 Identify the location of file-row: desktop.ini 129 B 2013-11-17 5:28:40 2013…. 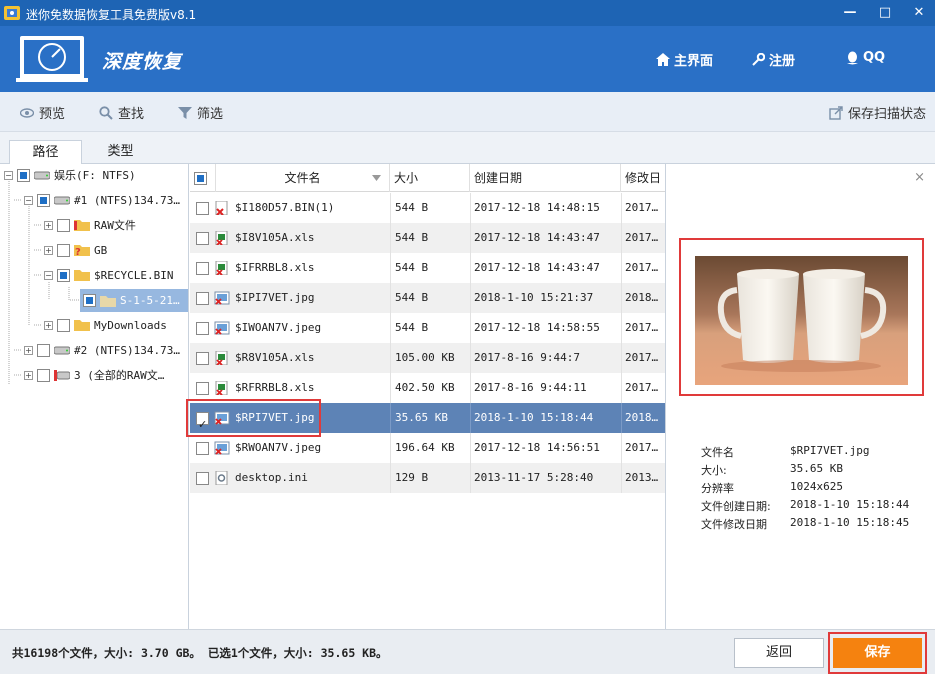
(427, 478).